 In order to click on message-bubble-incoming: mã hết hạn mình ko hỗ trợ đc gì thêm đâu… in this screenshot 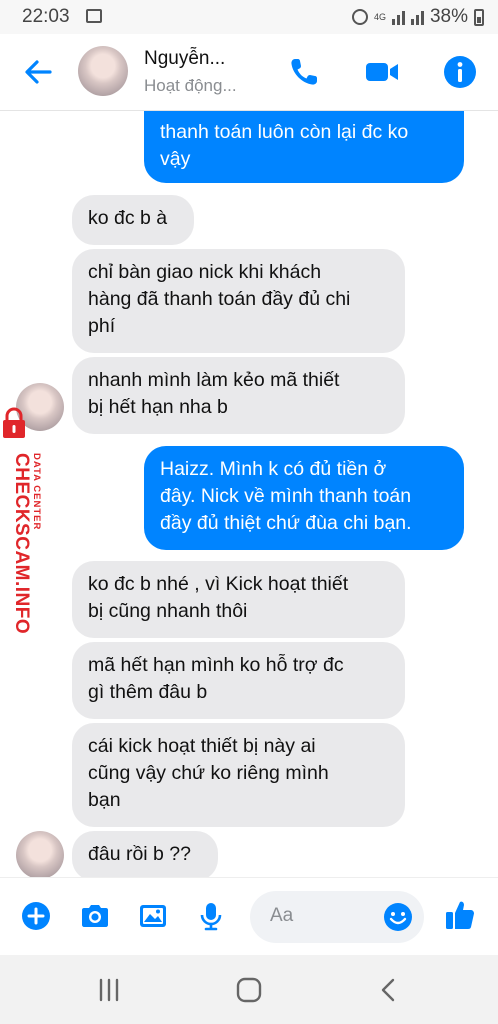, I will do `click(238, 680)`.